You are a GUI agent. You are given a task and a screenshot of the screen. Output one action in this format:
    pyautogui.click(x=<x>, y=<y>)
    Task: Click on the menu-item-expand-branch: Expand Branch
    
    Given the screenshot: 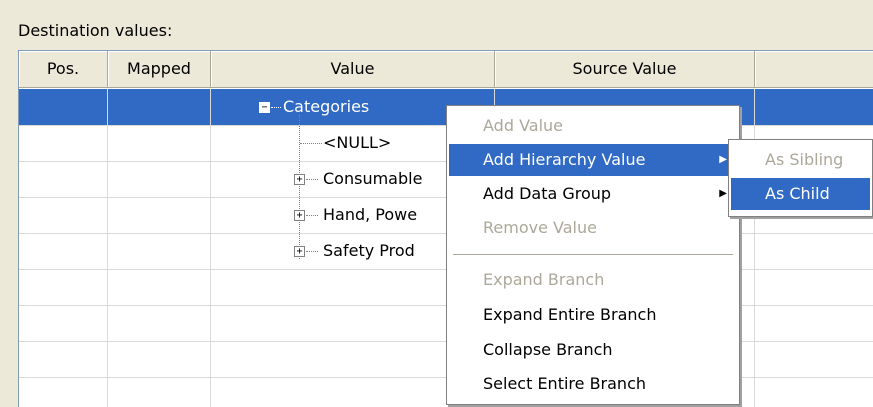 What is the action you would take?
    pyautogui.click(x=593, y=280)
    